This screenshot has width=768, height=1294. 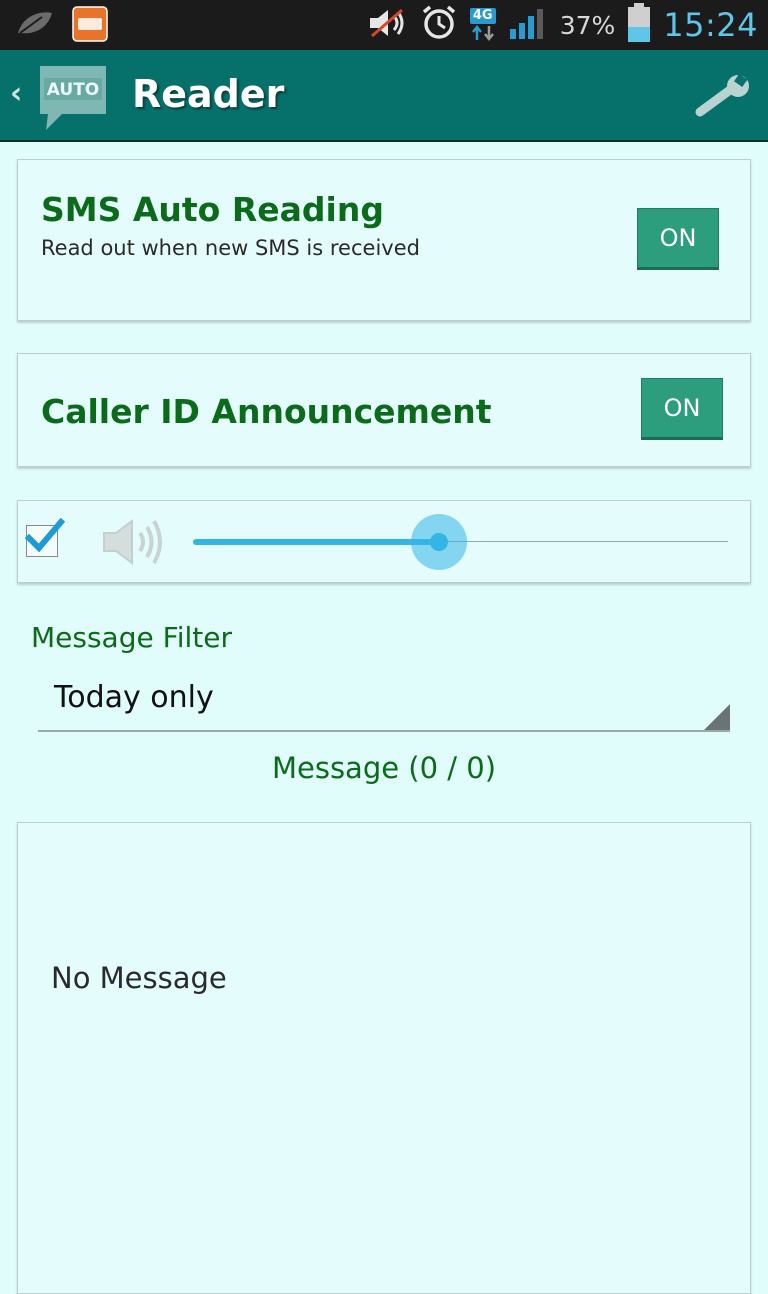 What do you see at coordinates (73, 90) in the screenshot?
I see `logo-text: AUTO` at bounding box center [73, 90].